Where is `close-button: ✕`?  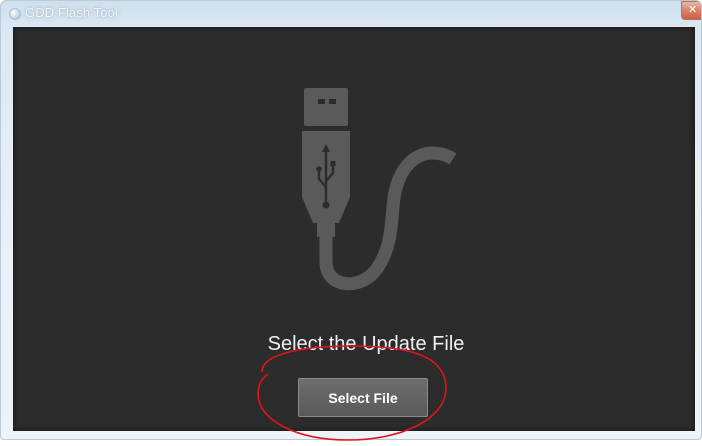 close-button: ✕ is located at coordinates (691, 10).